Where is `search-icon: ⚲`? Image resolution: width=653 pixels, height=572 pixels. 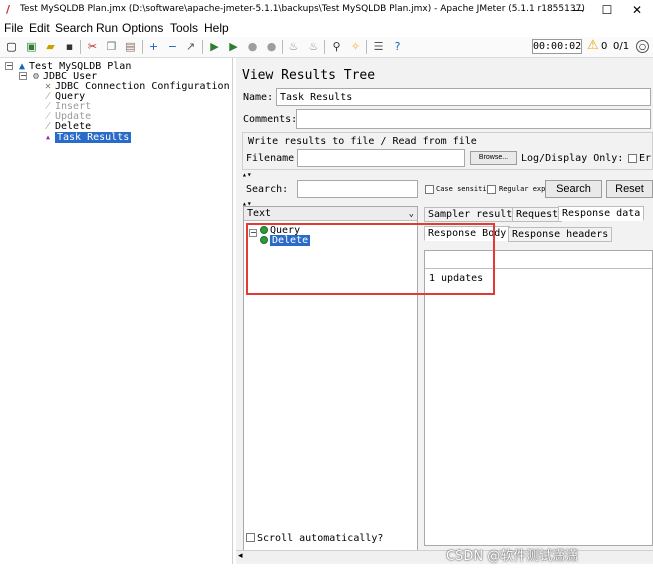 search-icon: ⚲ is located at coordinates (336, 46).